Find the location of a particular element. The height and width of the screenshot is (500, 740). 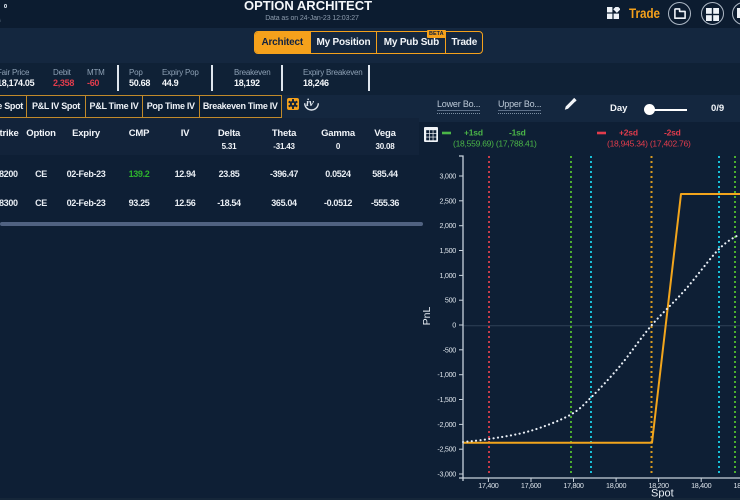

svg-text: (18,559.69) (17,788.41) is located at coordinates (495, 144).